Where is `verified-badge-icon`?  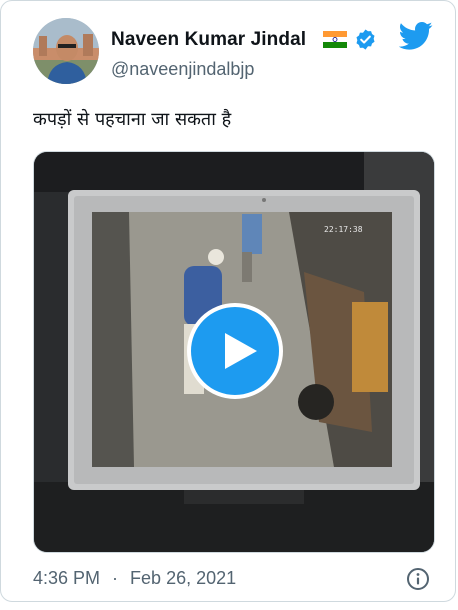 verified-badge-icon is located at coordinates (365, 39).